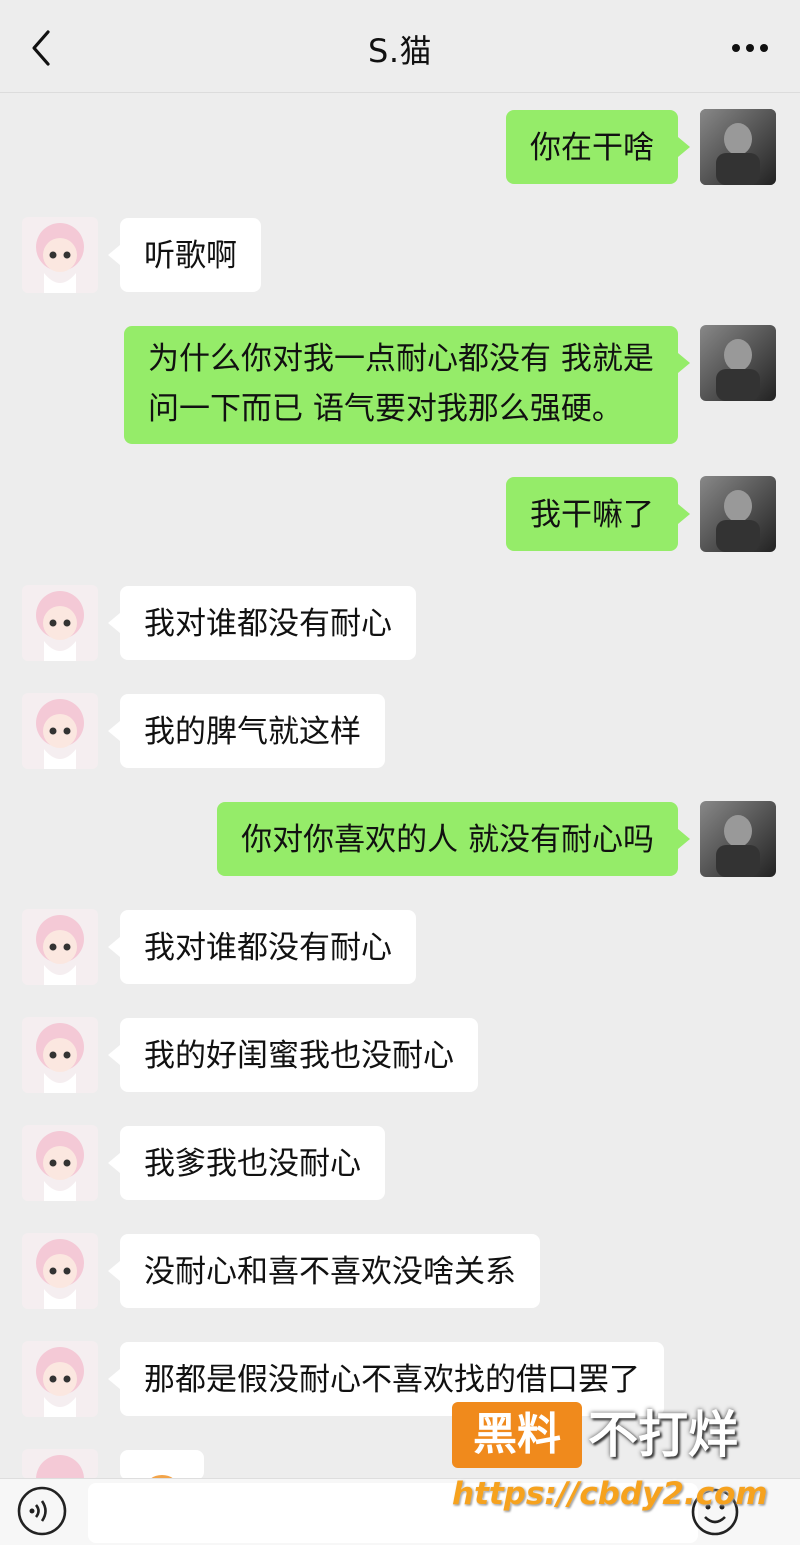 This screenshot has height=1545, width=800. I want to click on more-dots-icon, so click(750, 48).